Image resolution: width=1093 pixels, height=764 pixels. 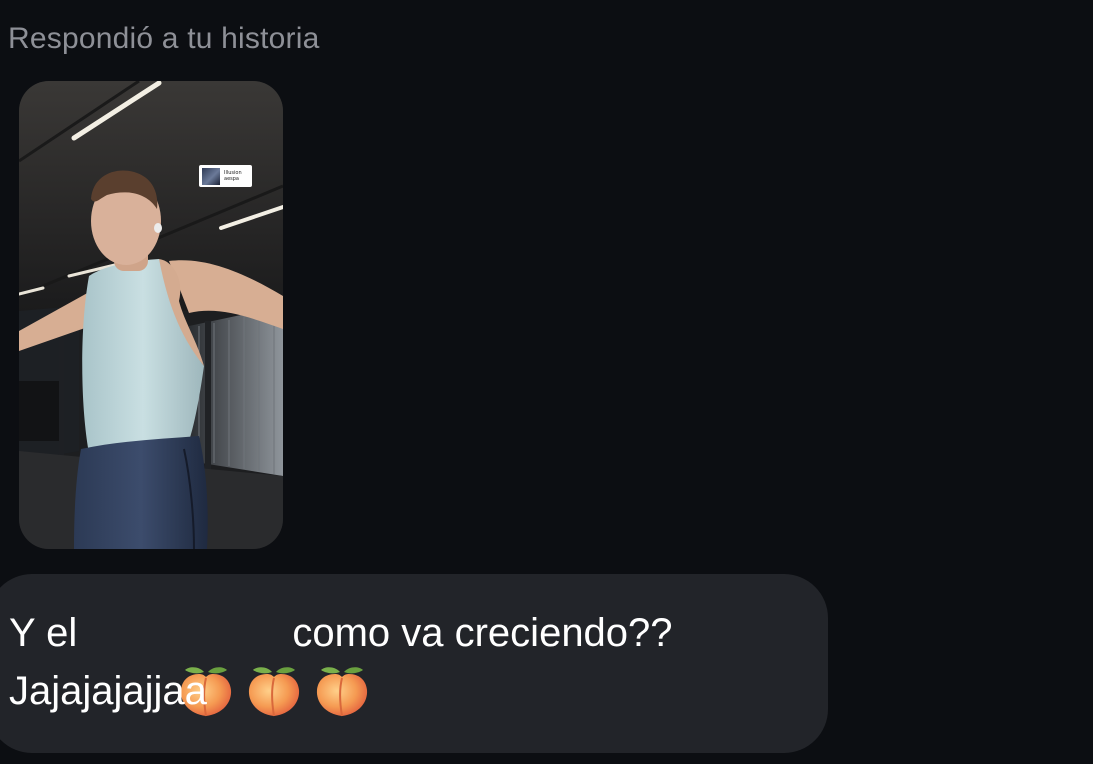 I want to click on story-preview: Illusion aespa, so click(x=151, y=315).